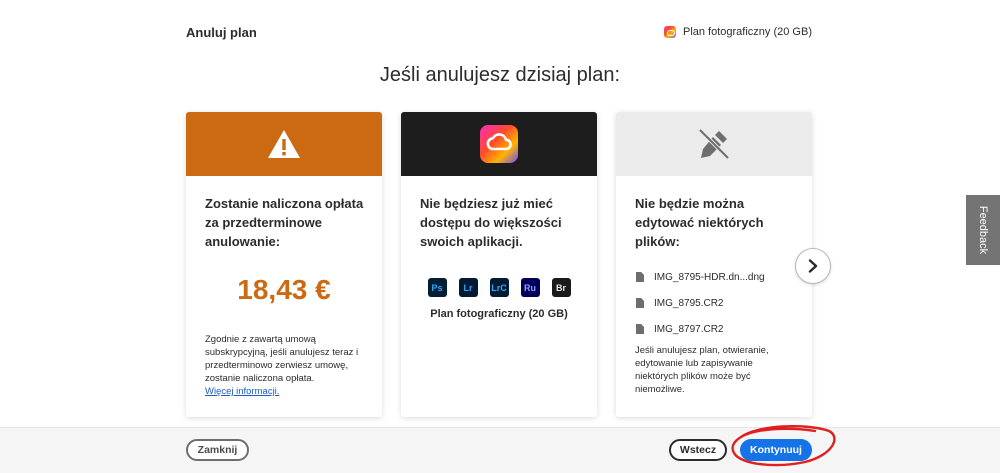 The height and width of the screenshot is (473, 1000). I want to click on list-item: IMG_8797.CR2, so click(700, 329).